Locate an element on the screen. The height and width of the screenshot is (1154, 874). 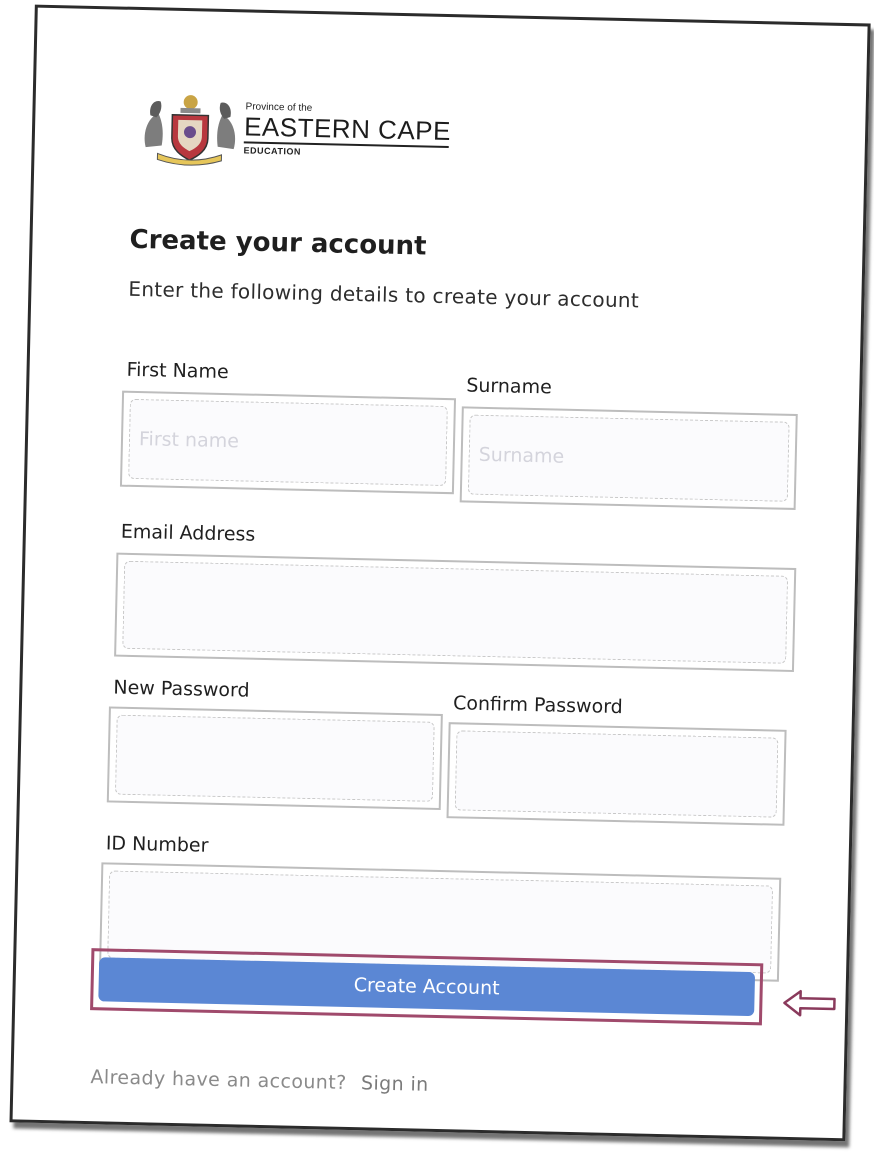
province-logo: Province of the EASTERN CAPE EDUCATION is located at coordinates (305, 130).